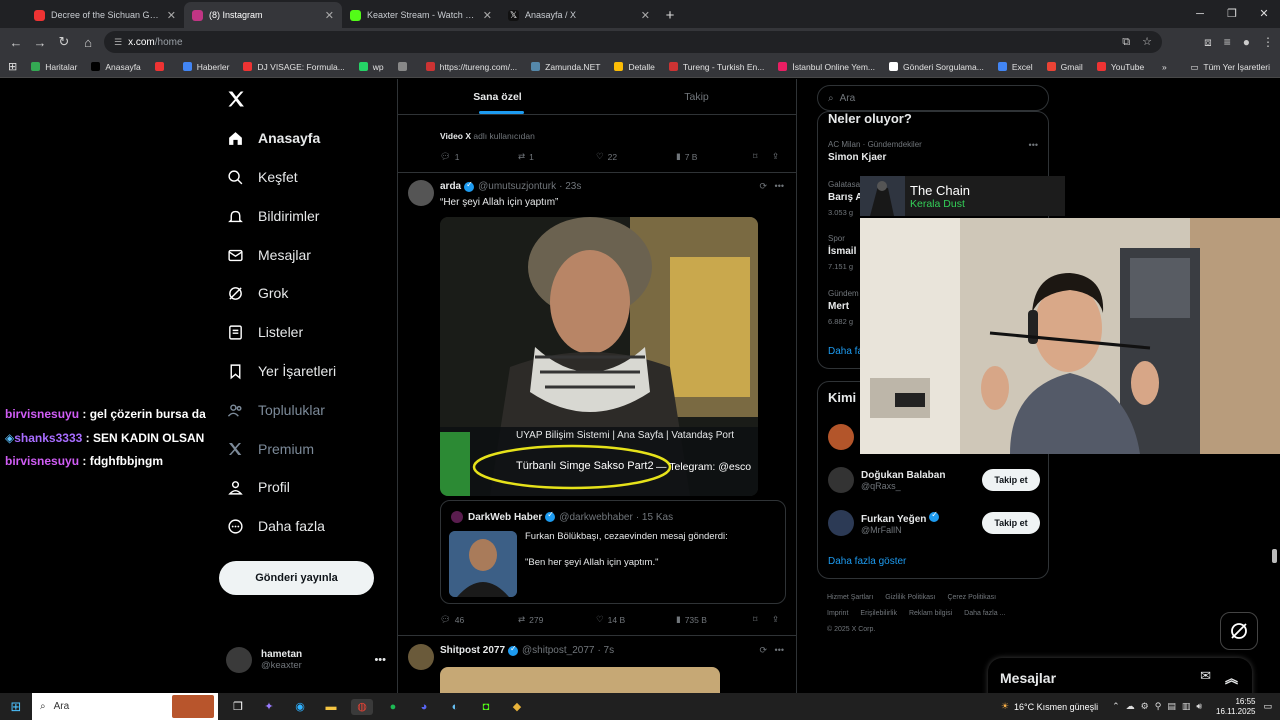 This screenshot has width=1280, height=720. I want to click on expand-icon: ︽, so click(1231, 677).